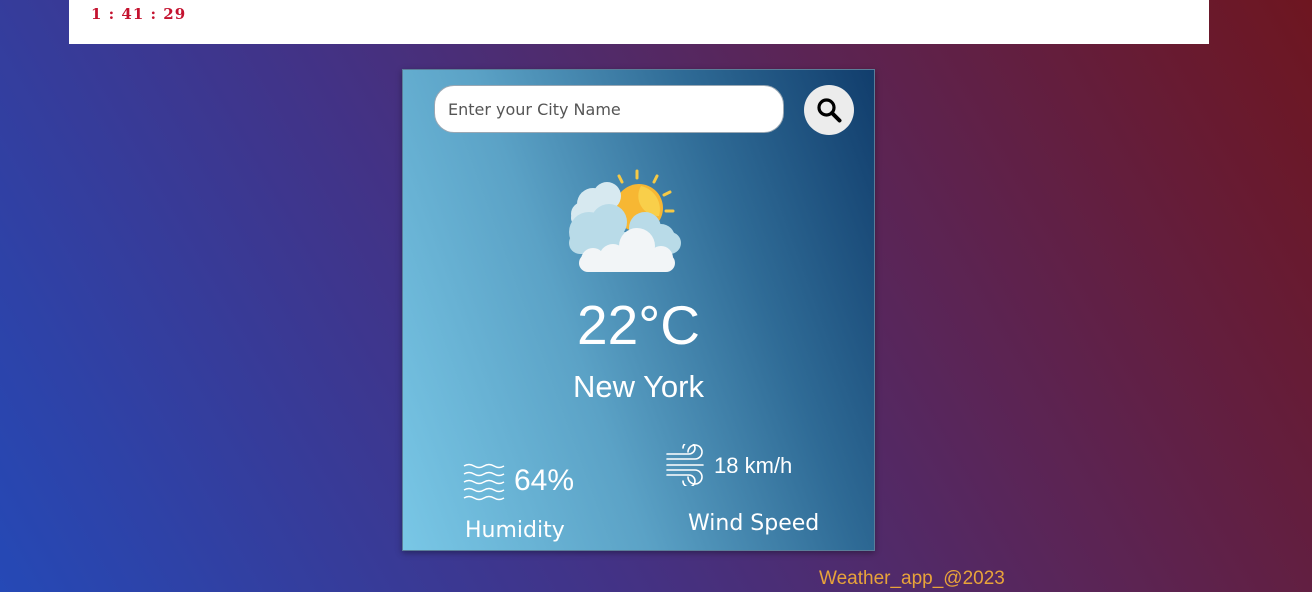 Image resolution: width=1312 pixels, height=592 pixels. What do you see at coordinates (515, 530) in the screenshot?
I see `humidity-label: Humidity` at bounding box center [515, 530].